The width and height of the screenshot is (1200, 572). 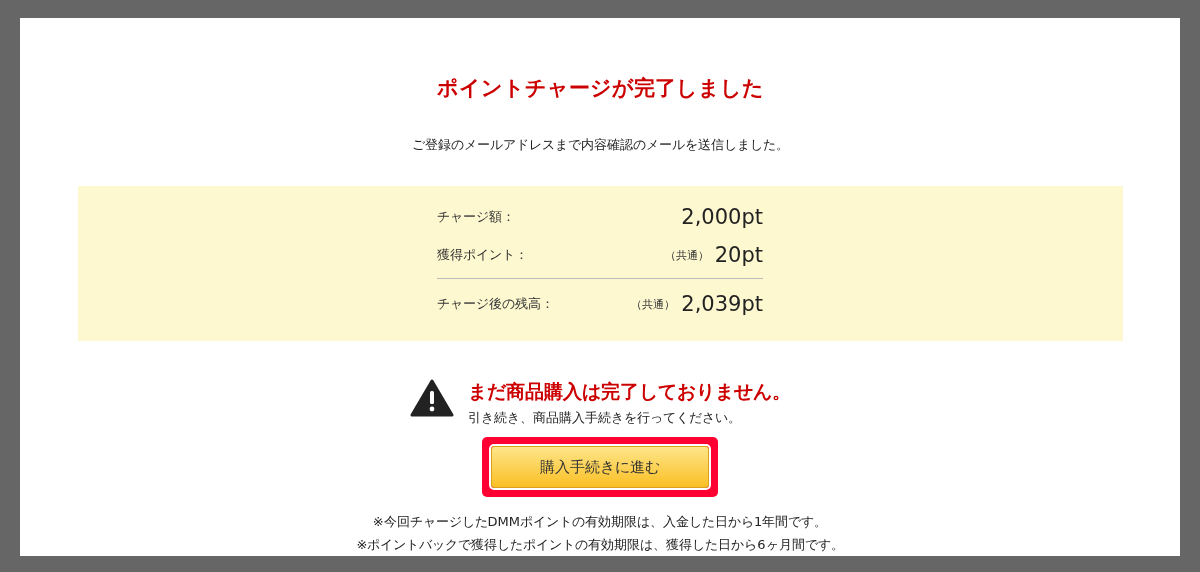 I want to click on summary-label: チャージ後の残高：, so click(x=496, y=304).